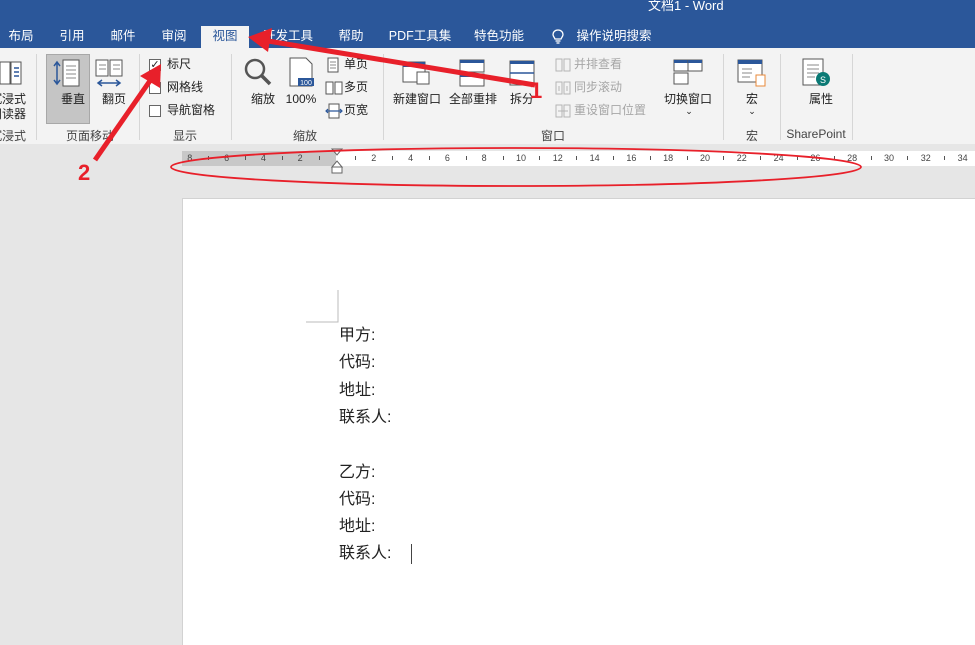  What do you see at coordinates (614, 37) in the screenshot?
I see `tell-me-search: 操作说明搜索` at bounding box center [614, 37].